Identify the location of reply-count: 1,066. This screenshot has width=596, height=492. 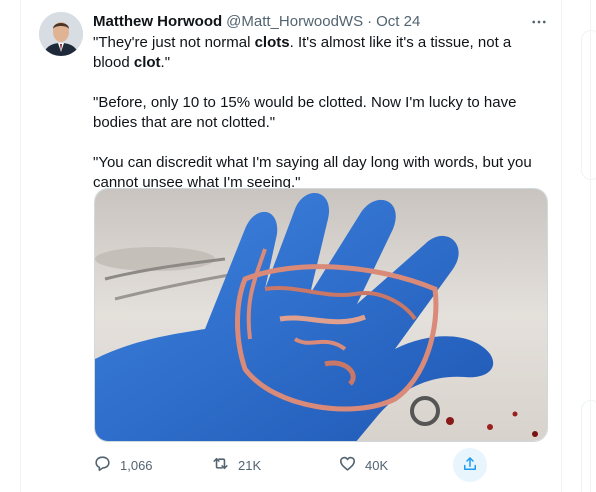
(136, 465).